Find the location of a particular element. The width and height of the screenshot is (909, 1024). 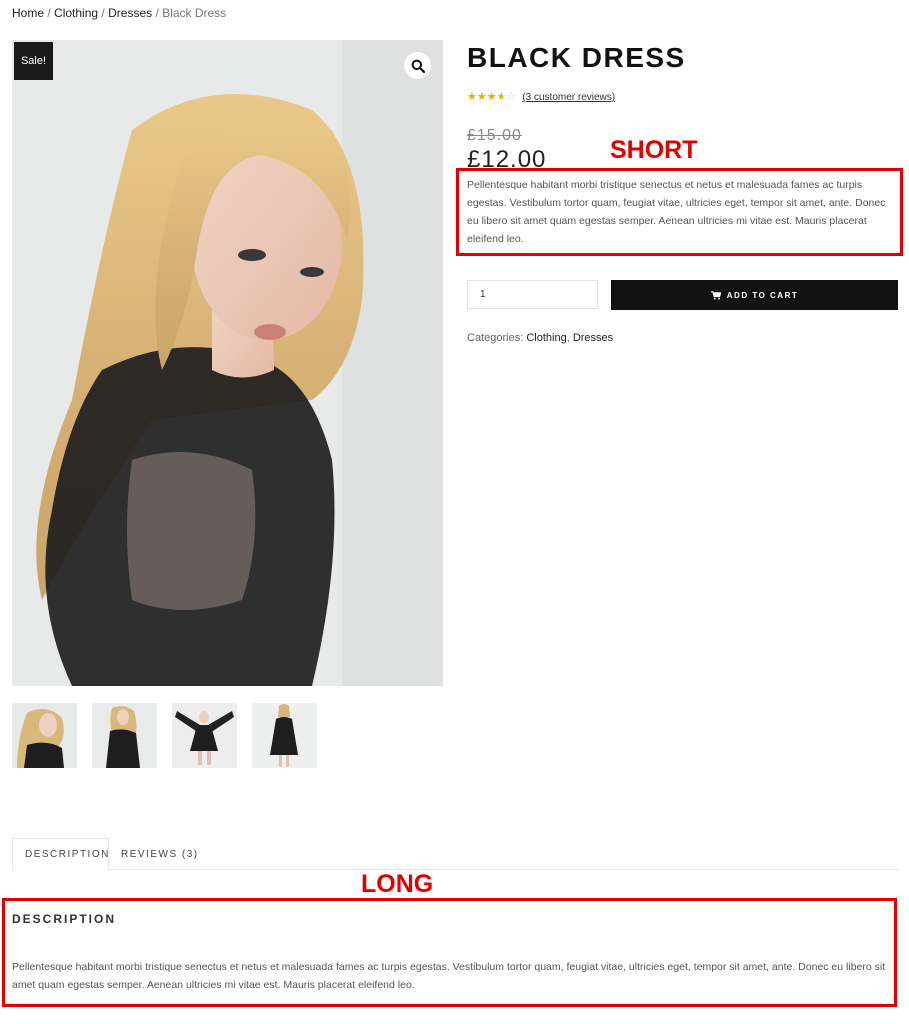

sale-badge: Sale! is located at coordinates (33, 61).